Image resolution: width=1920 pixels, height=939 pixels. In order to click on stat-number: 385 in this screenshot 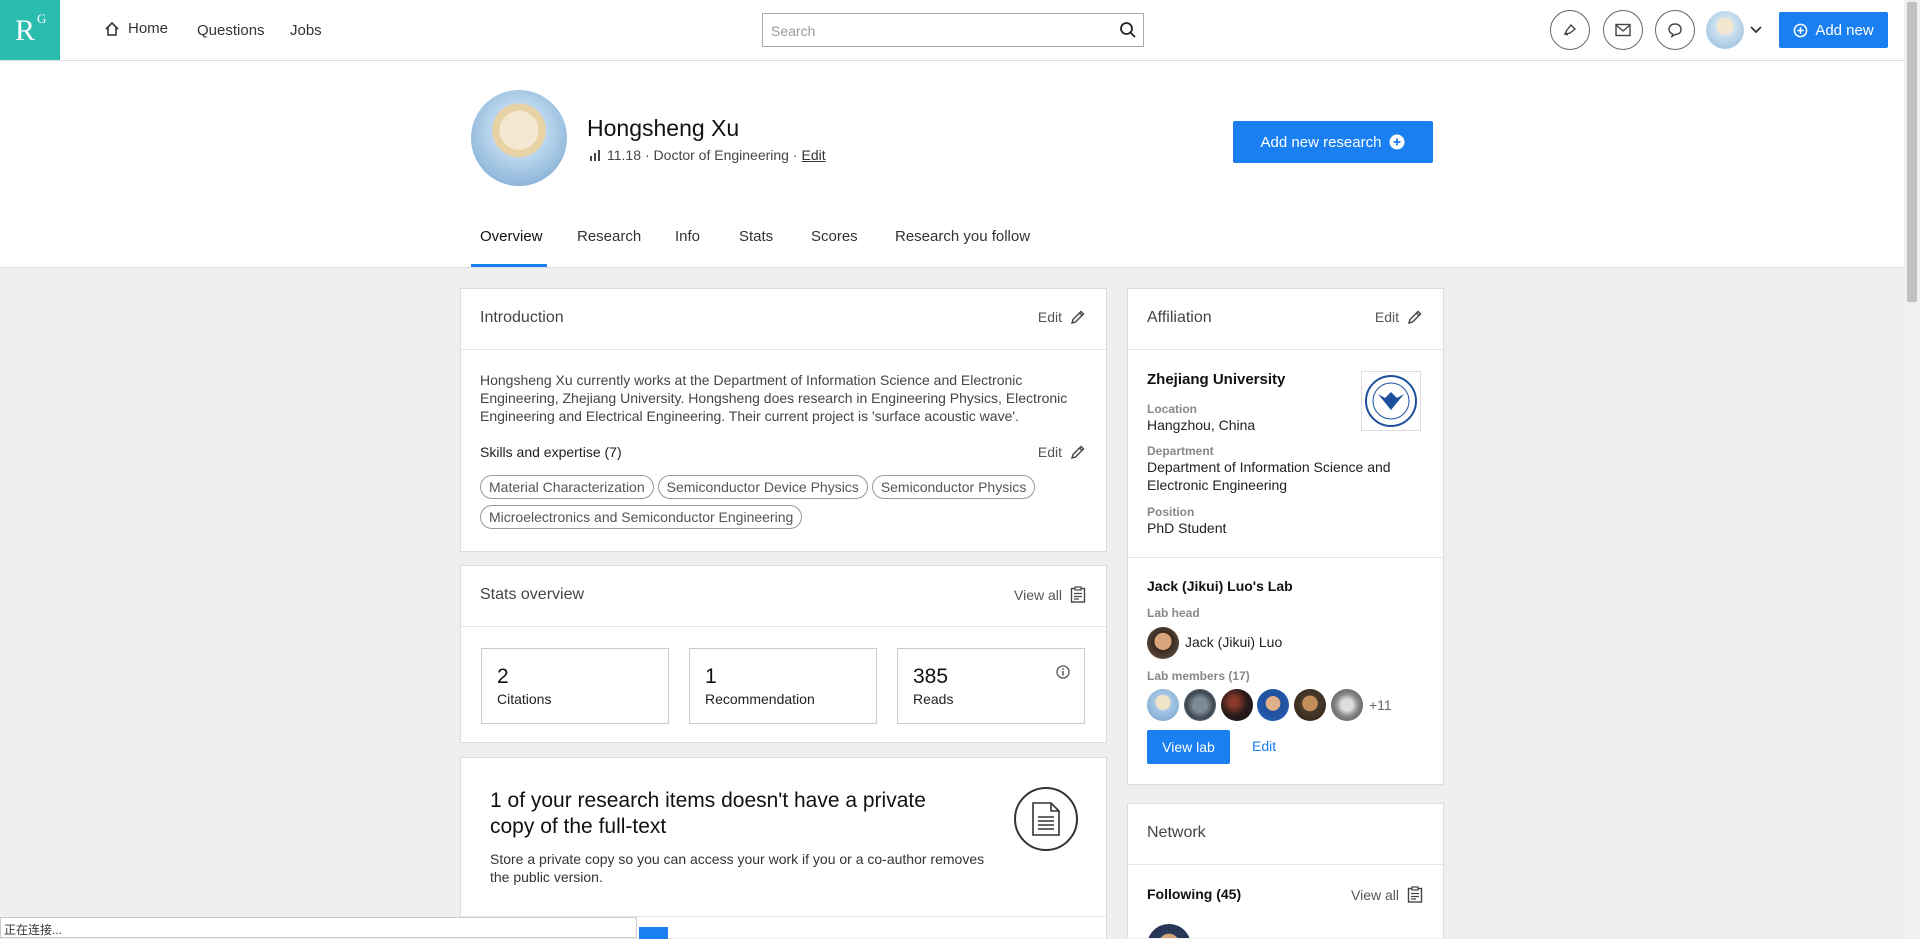, I will do `click(931, 676)`.